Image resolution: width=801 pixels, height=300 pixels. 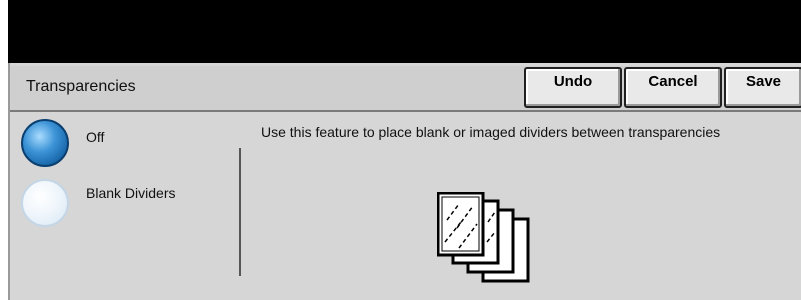 What do you see at coordinates (483, 237) in the screenshot?
I see `transparencies-with-dividers-icon` at bounding box center [483, 237].